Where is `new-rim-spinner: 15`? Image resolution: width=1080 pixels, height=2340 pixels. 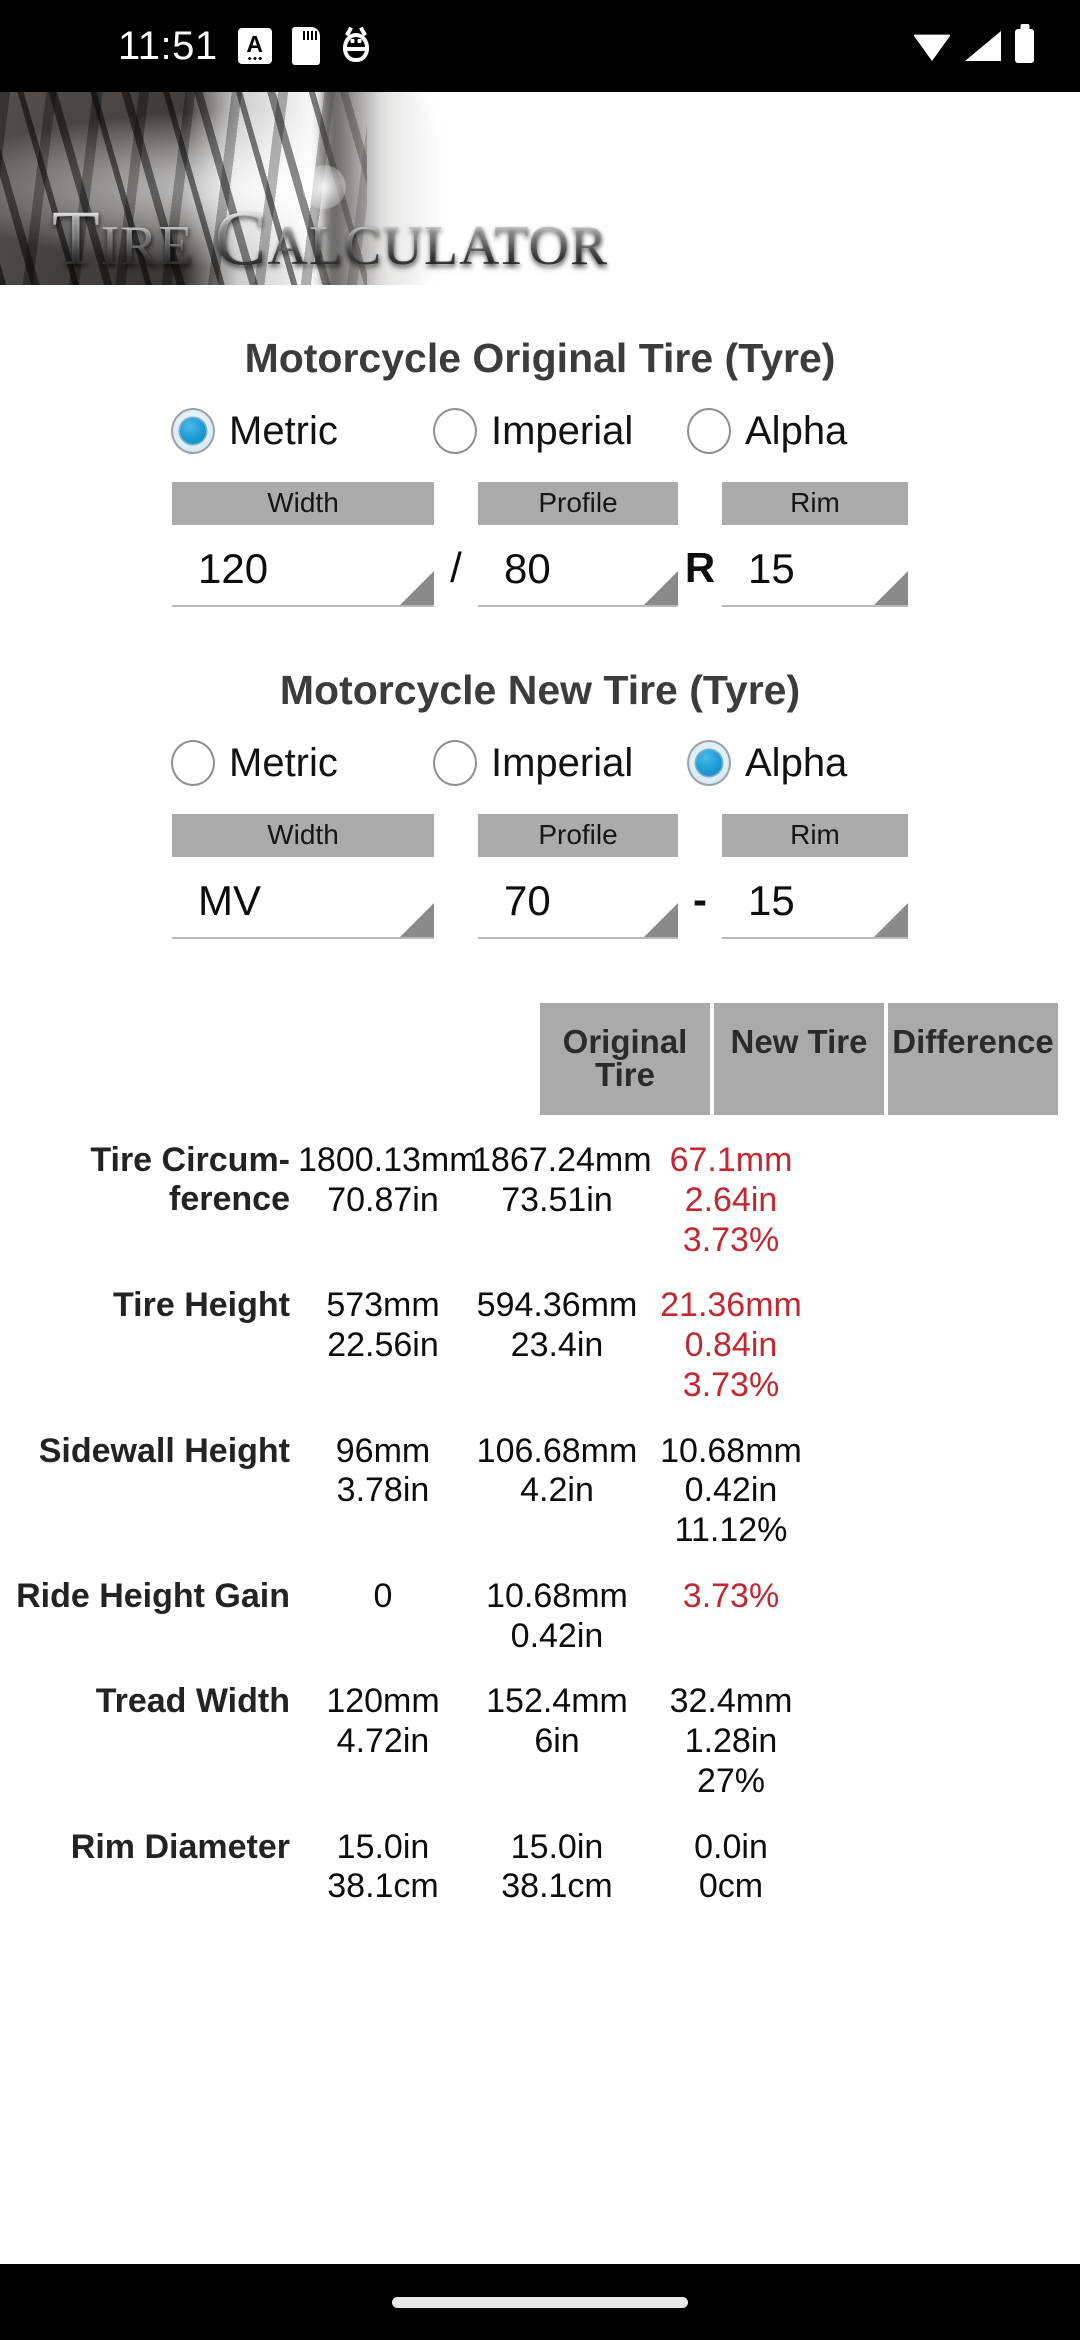 new-rim-spinner: 15 is located at coordinates (815, 902).